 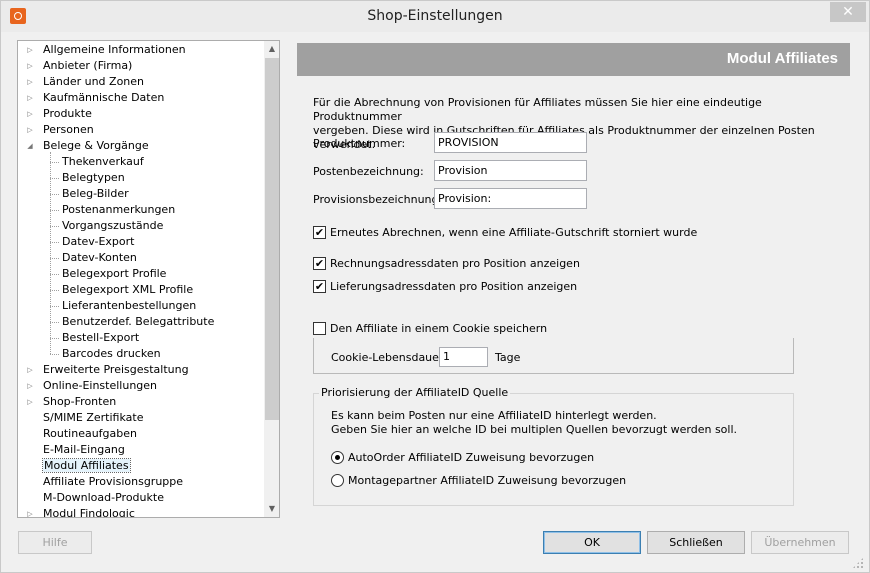 I want to click on cookie-lifetime-input: 1, so click(x=463, y=357).